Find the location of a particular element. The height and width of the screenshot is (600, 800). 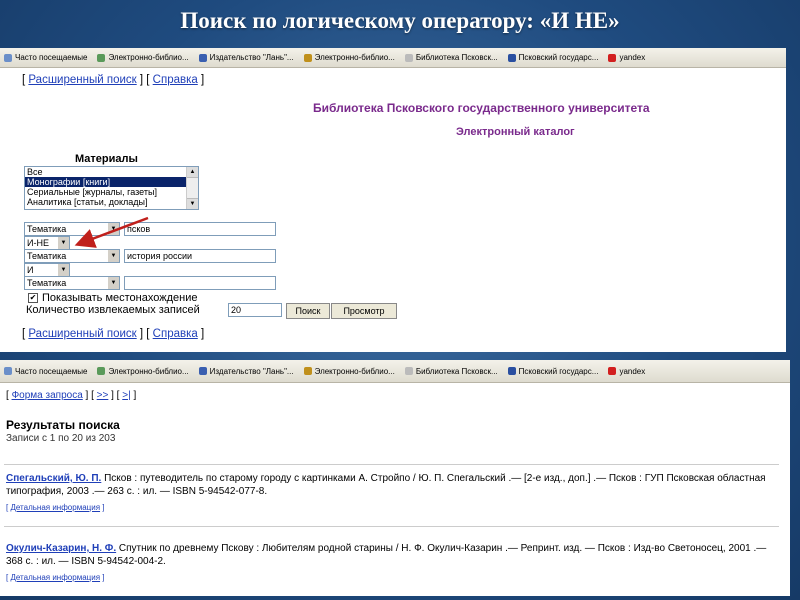

search-button: Поиск is located at coordinates (308, 311).